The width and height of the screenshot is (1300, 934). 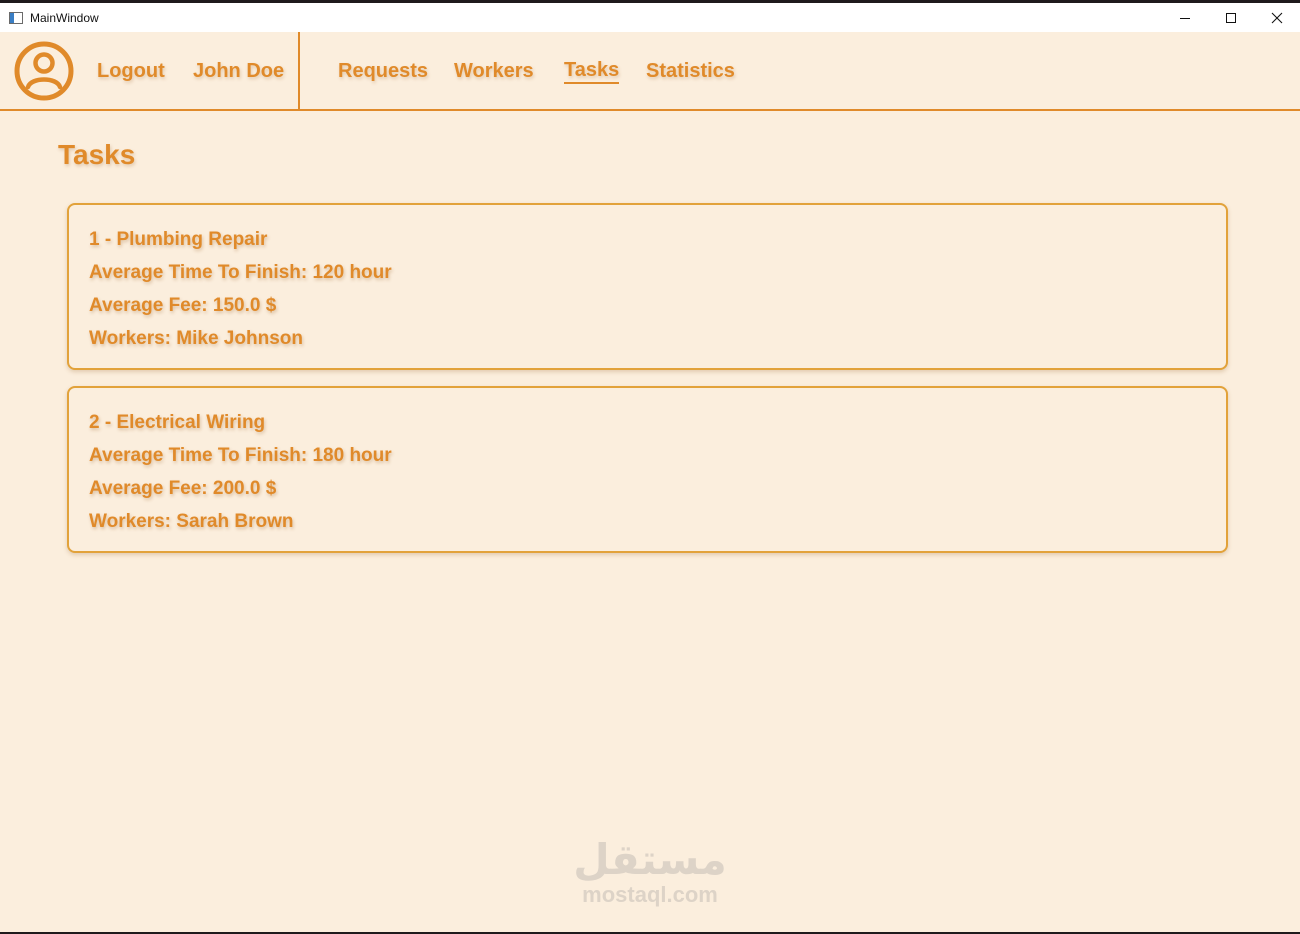 I want to click on window-controls, so click(x=1231, y=17).